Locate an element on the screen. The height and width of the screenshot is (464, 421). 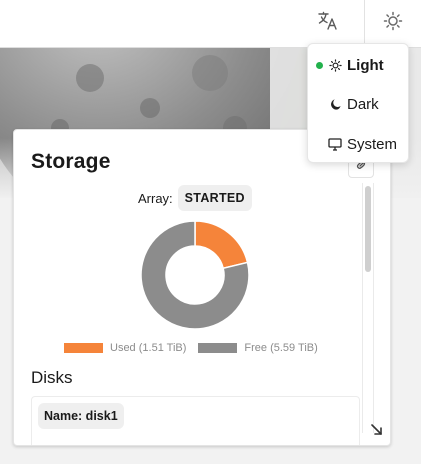
theme-toggle-button is located at coordinates (392, 23).